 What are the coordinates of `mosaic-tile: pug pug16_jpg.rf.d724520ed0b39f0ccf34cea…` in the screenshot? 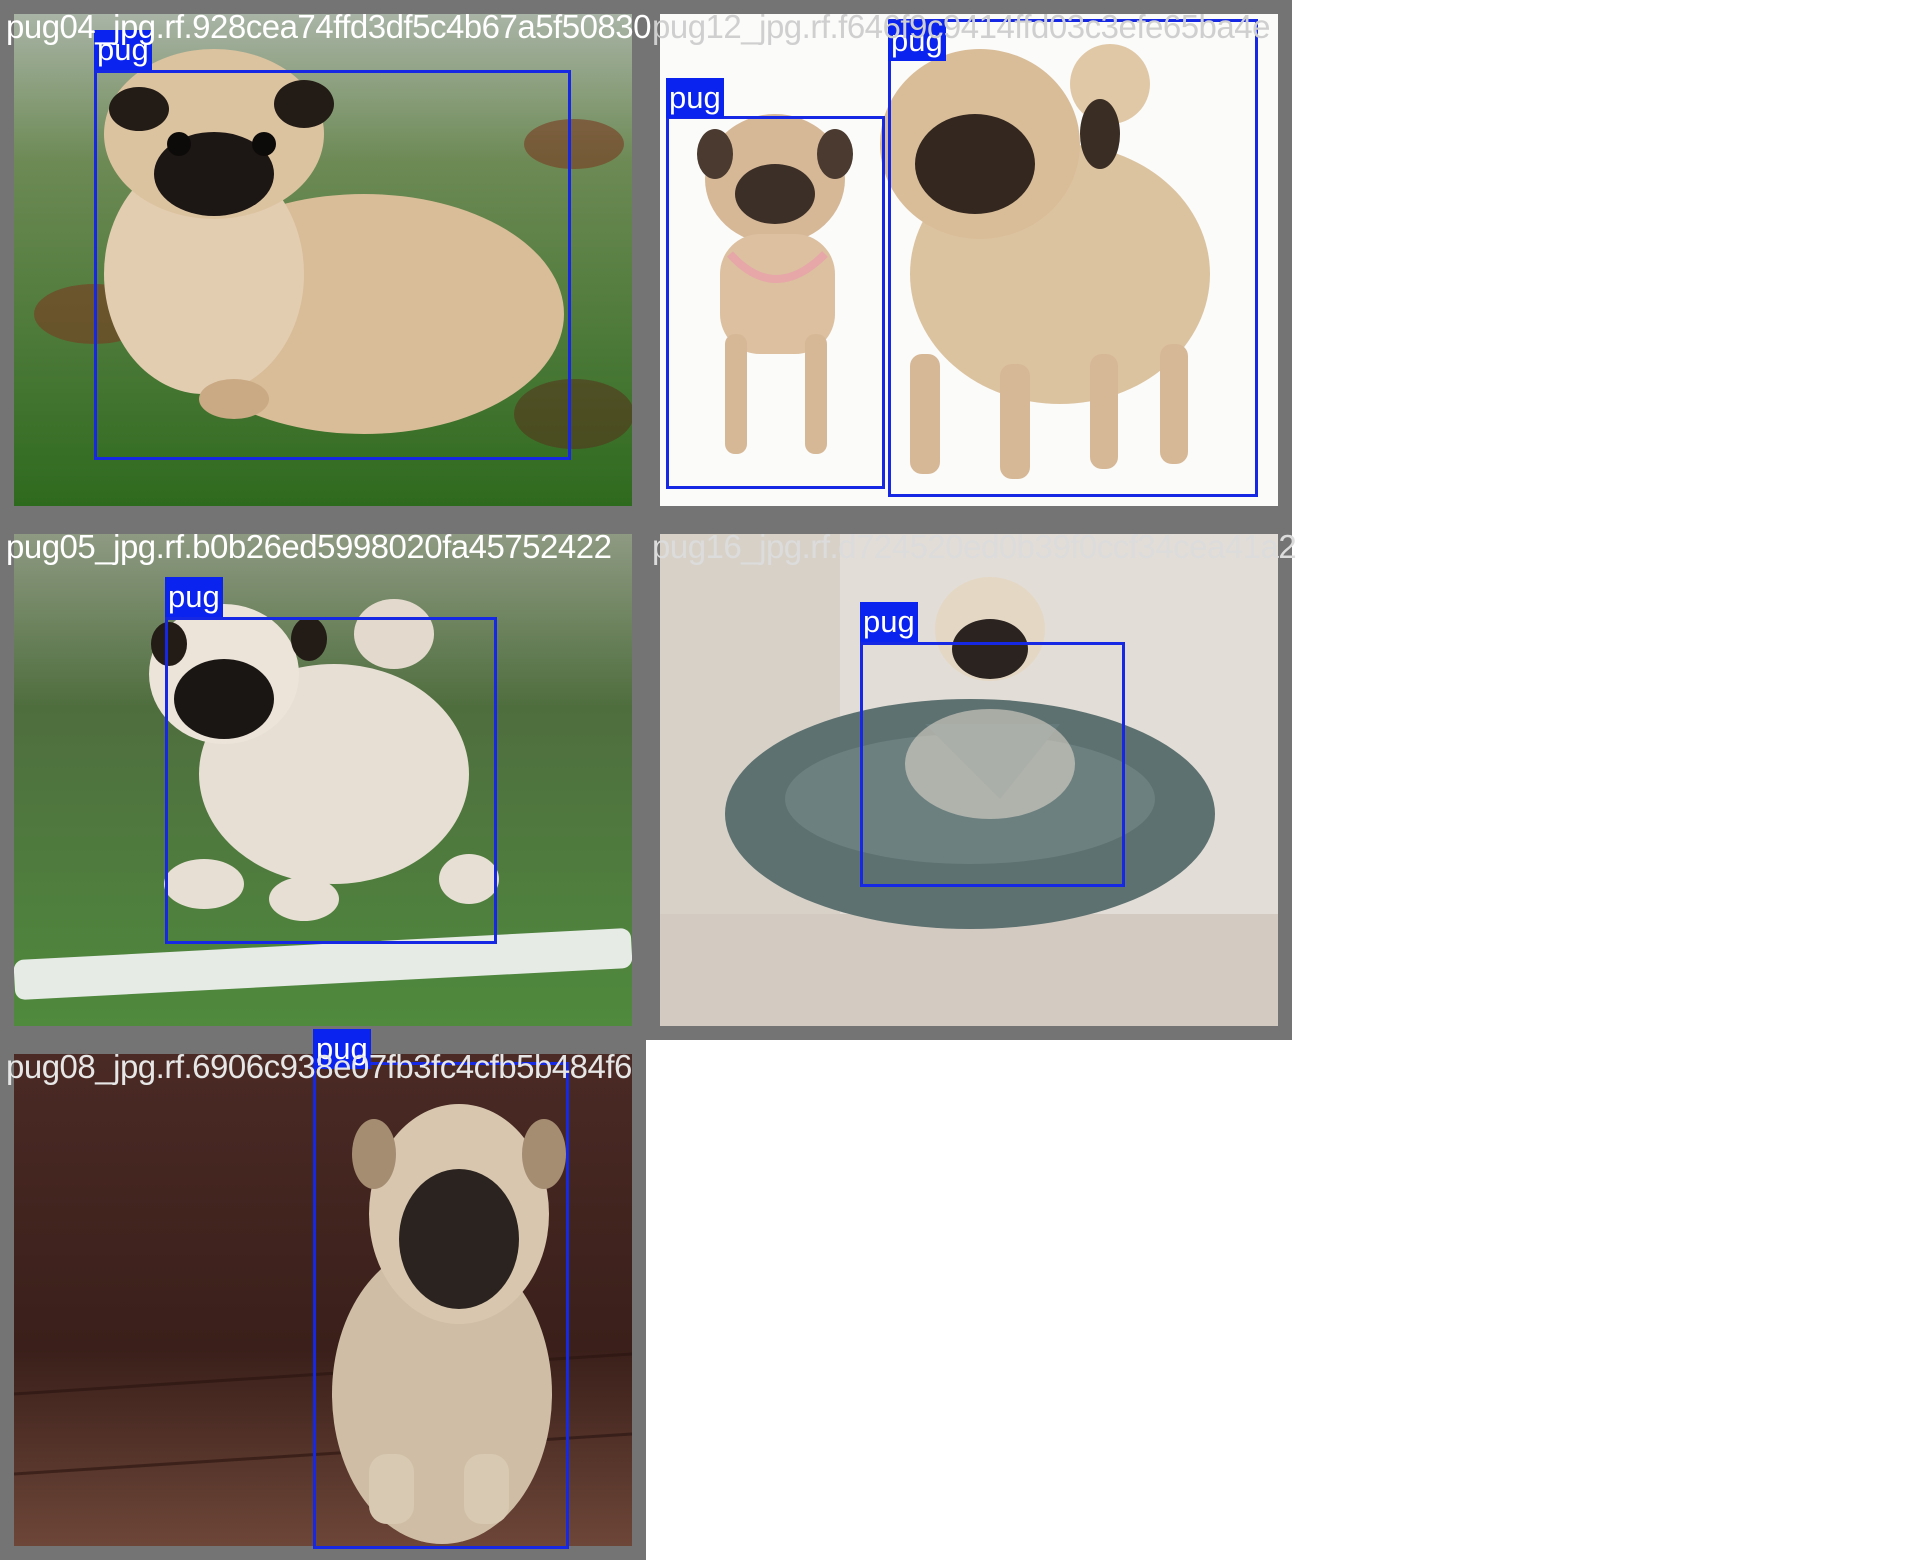 It's located at (971, 780).